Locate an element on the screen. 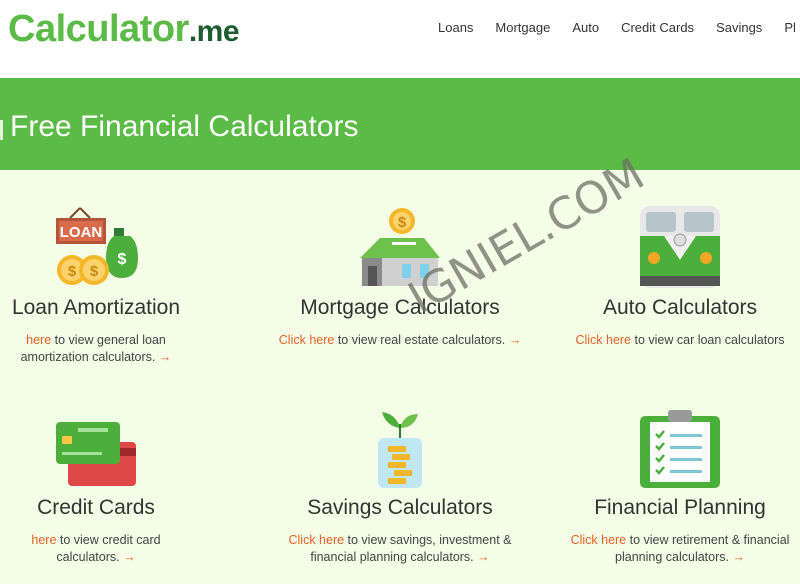 The image size is (800, 584). card-description: here to view credit card calculators. → is located at coordinates (96, 549).